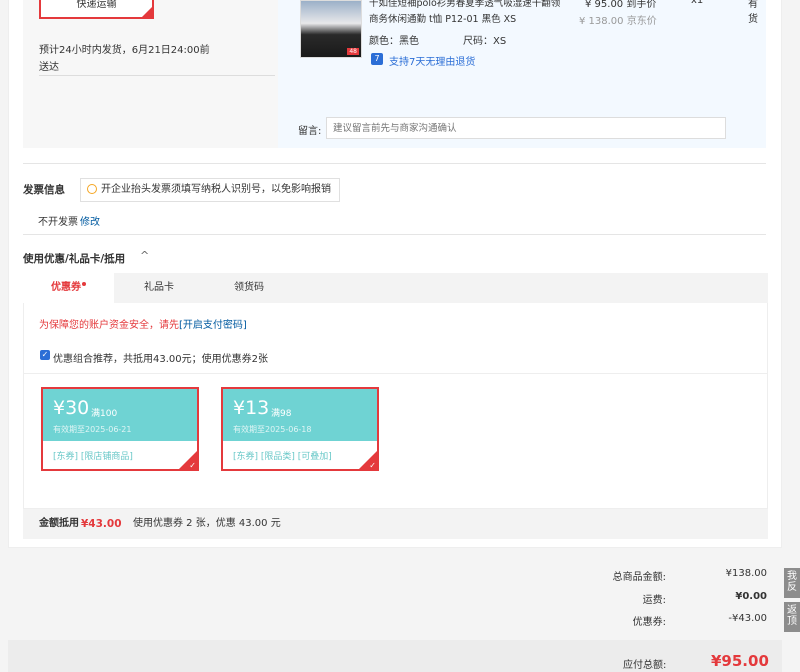 The image size is (800, 672). What do you see at coordinates (147, 12) in the screenshot?
I see `selected-corner-icon` at bounding box center [147, 12].